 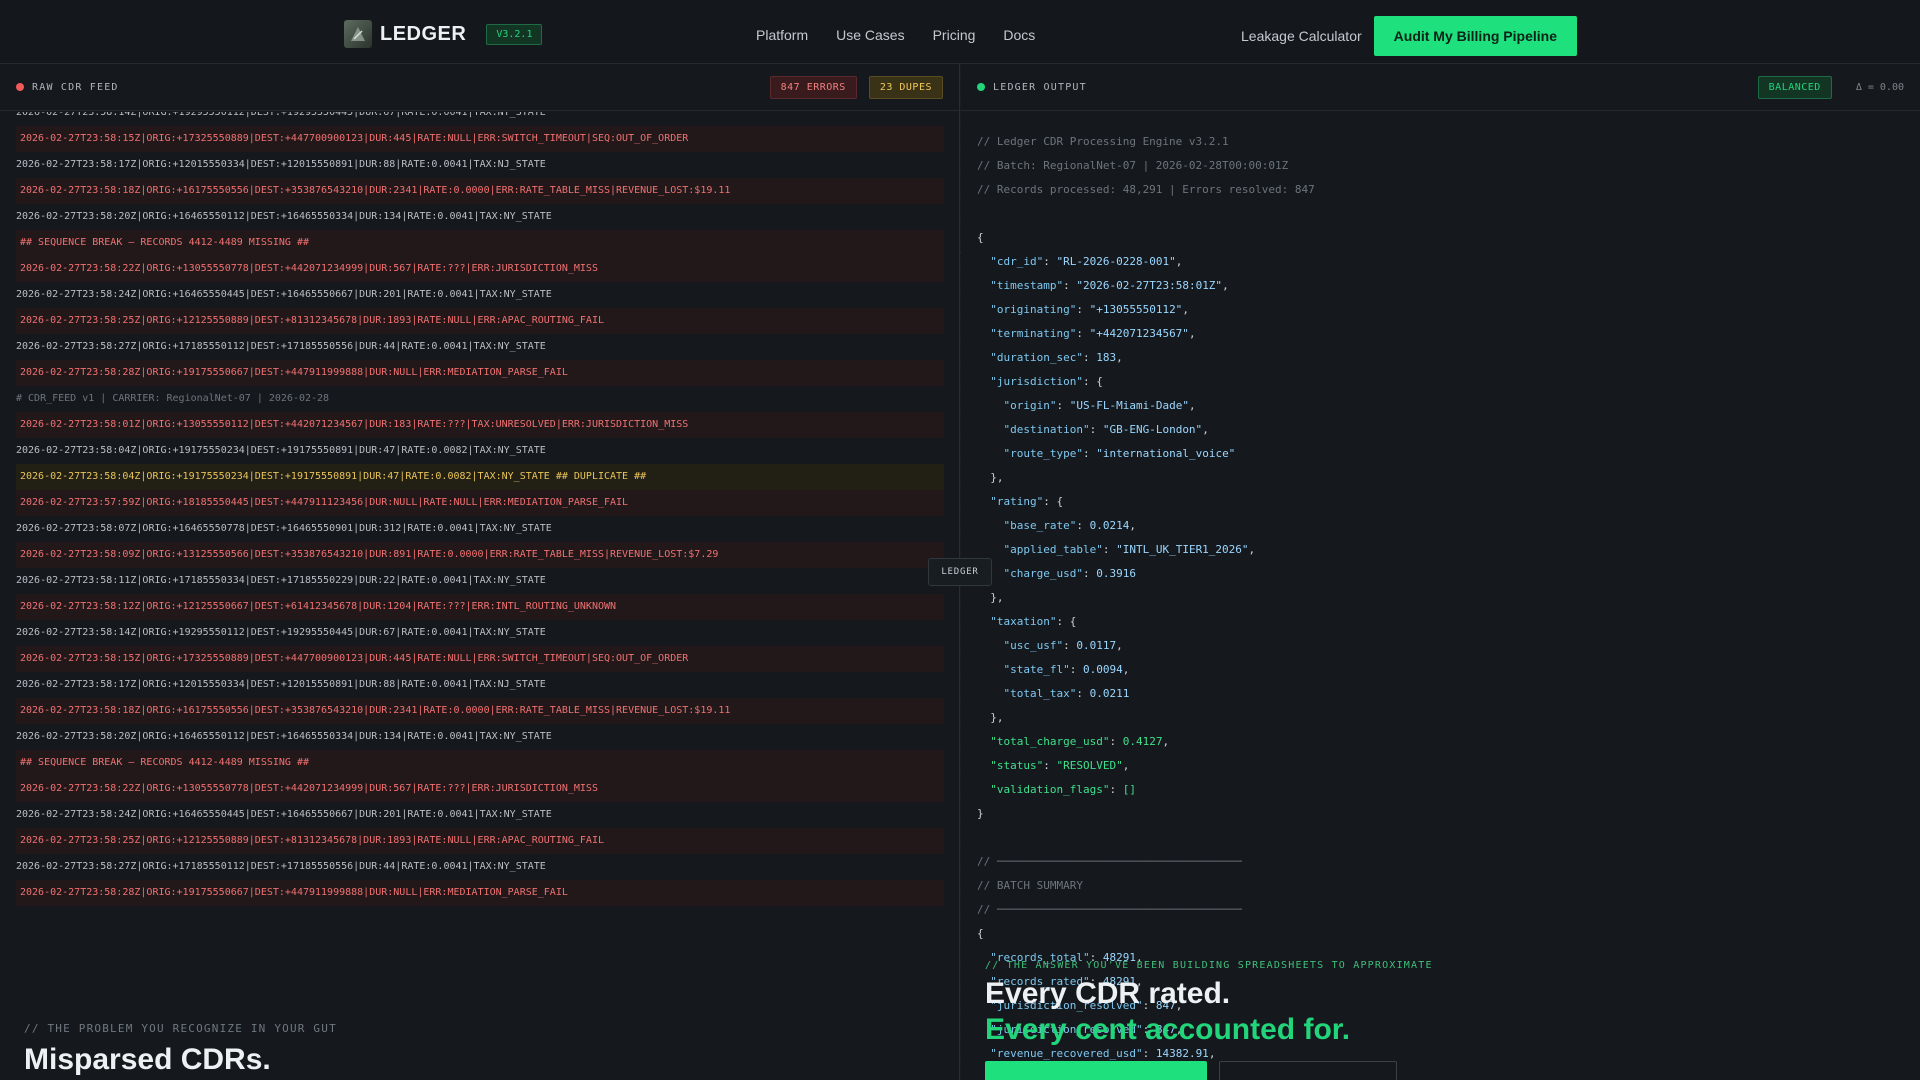 I want to click on dupes-badge: 23 DUPES, so click(x=905, y=87).